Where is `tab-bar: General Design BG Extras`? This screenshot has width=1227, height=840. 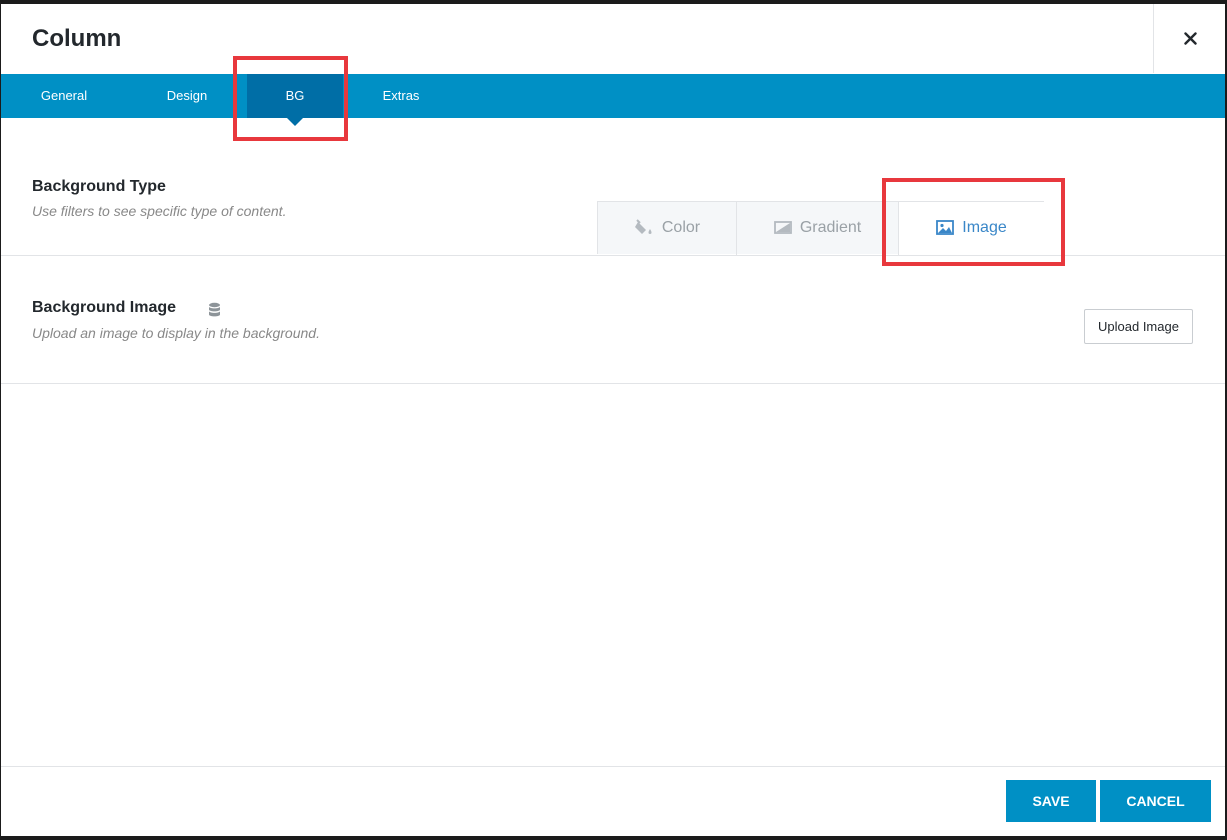
tab-bar: General Design BG Extras is located at coordinates (613, 100).